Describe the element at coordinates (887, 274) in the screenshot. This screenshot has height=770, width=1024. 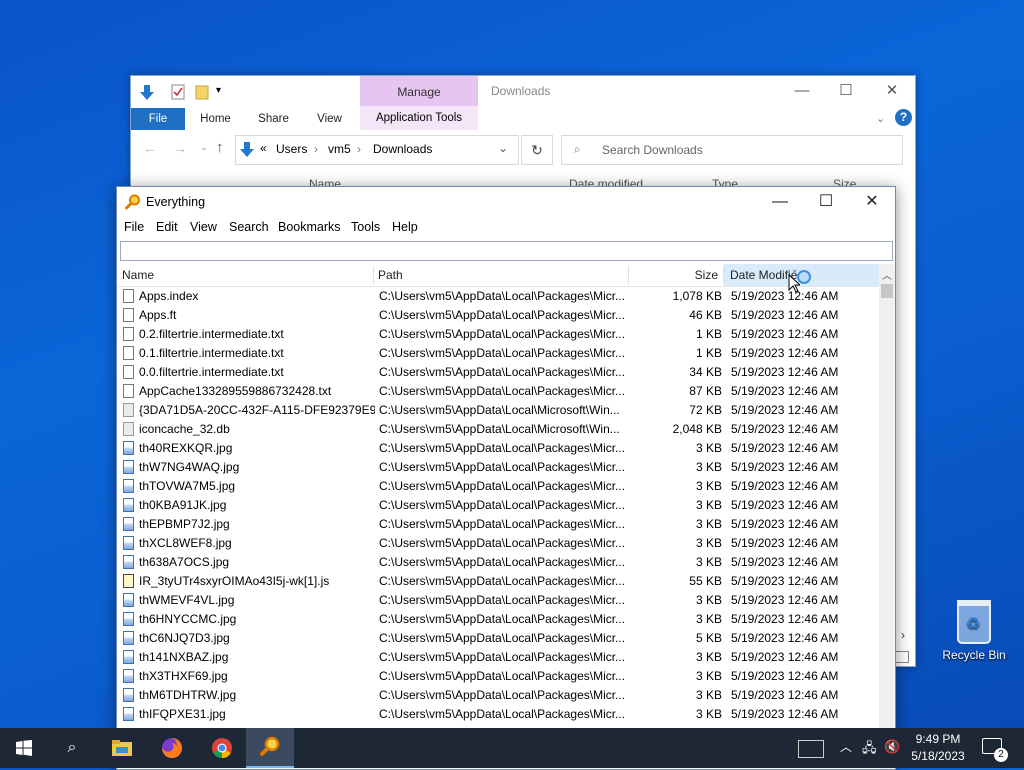
I see `scroll-up-icon: ︿` at that location.